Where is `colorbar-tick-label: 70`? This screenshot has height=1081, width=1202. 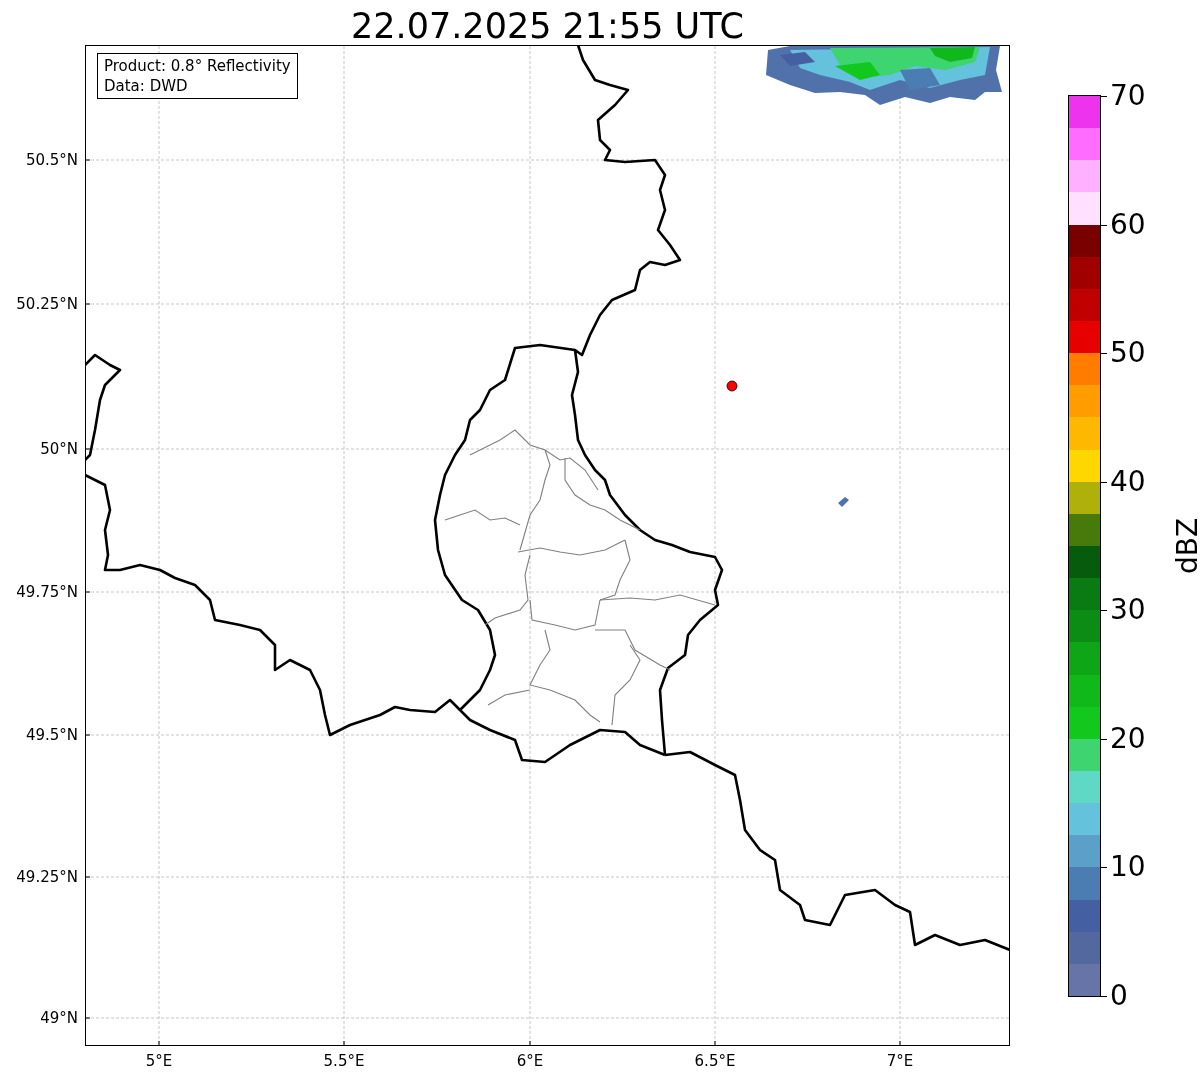 colorbar-tick-label: 70 is located at coordinates (1128, 96).